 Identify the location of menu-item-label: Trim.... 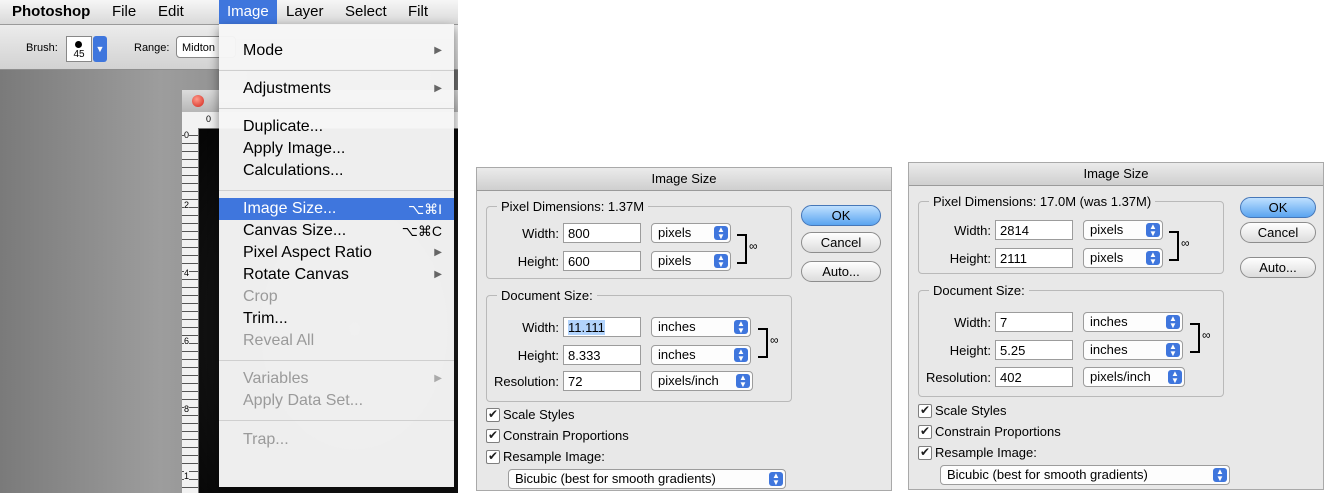
(265, 318).